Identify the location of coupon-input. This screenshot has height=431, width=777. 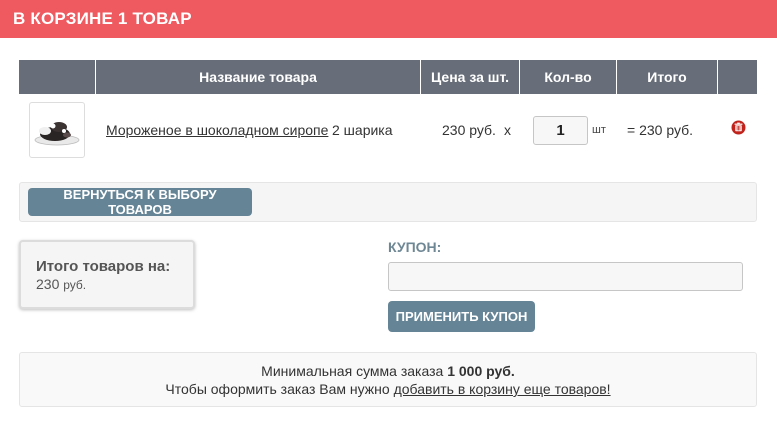
(565, 276).